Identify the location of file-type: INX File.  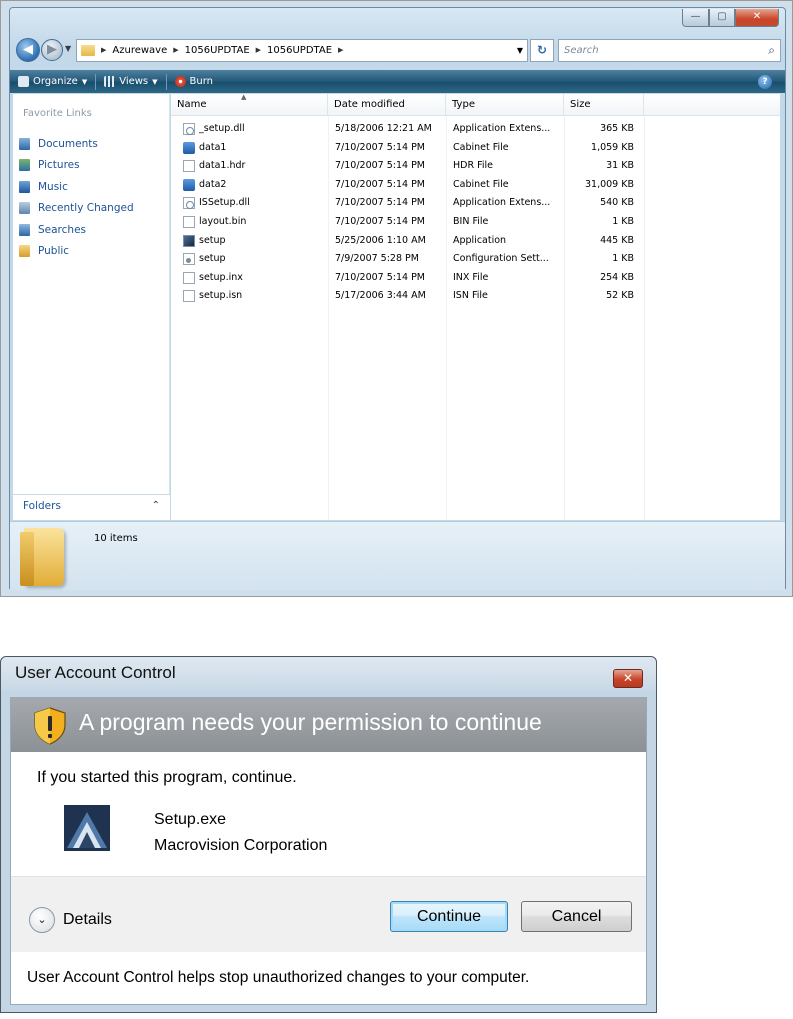
(471, 277).